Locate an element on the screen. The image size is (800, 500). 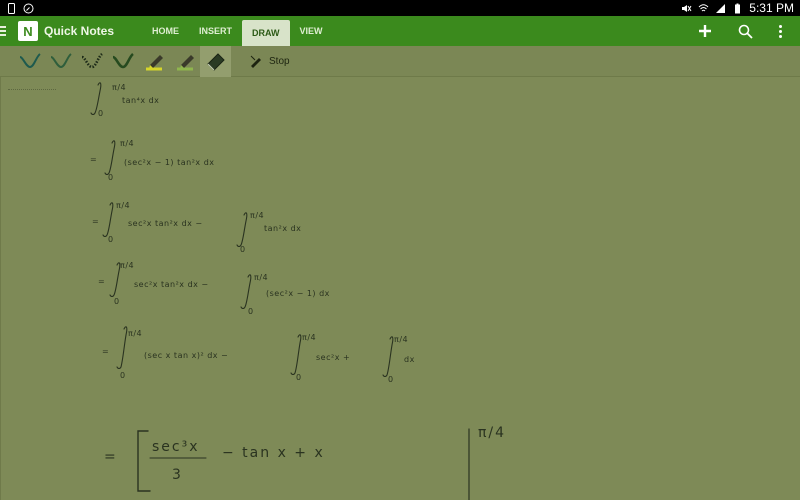
app-bar-actions is located at coordinates (740, 31).